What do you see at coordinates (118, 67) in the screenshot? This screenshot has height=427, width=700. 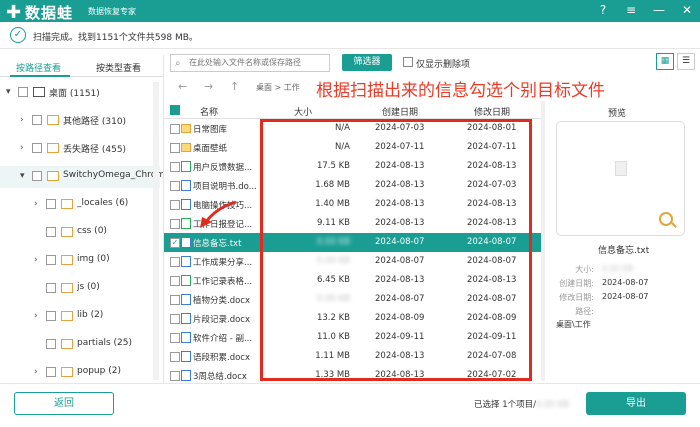 I see `tab-by-type: 按类型查看` at bounding box center [118, 67].